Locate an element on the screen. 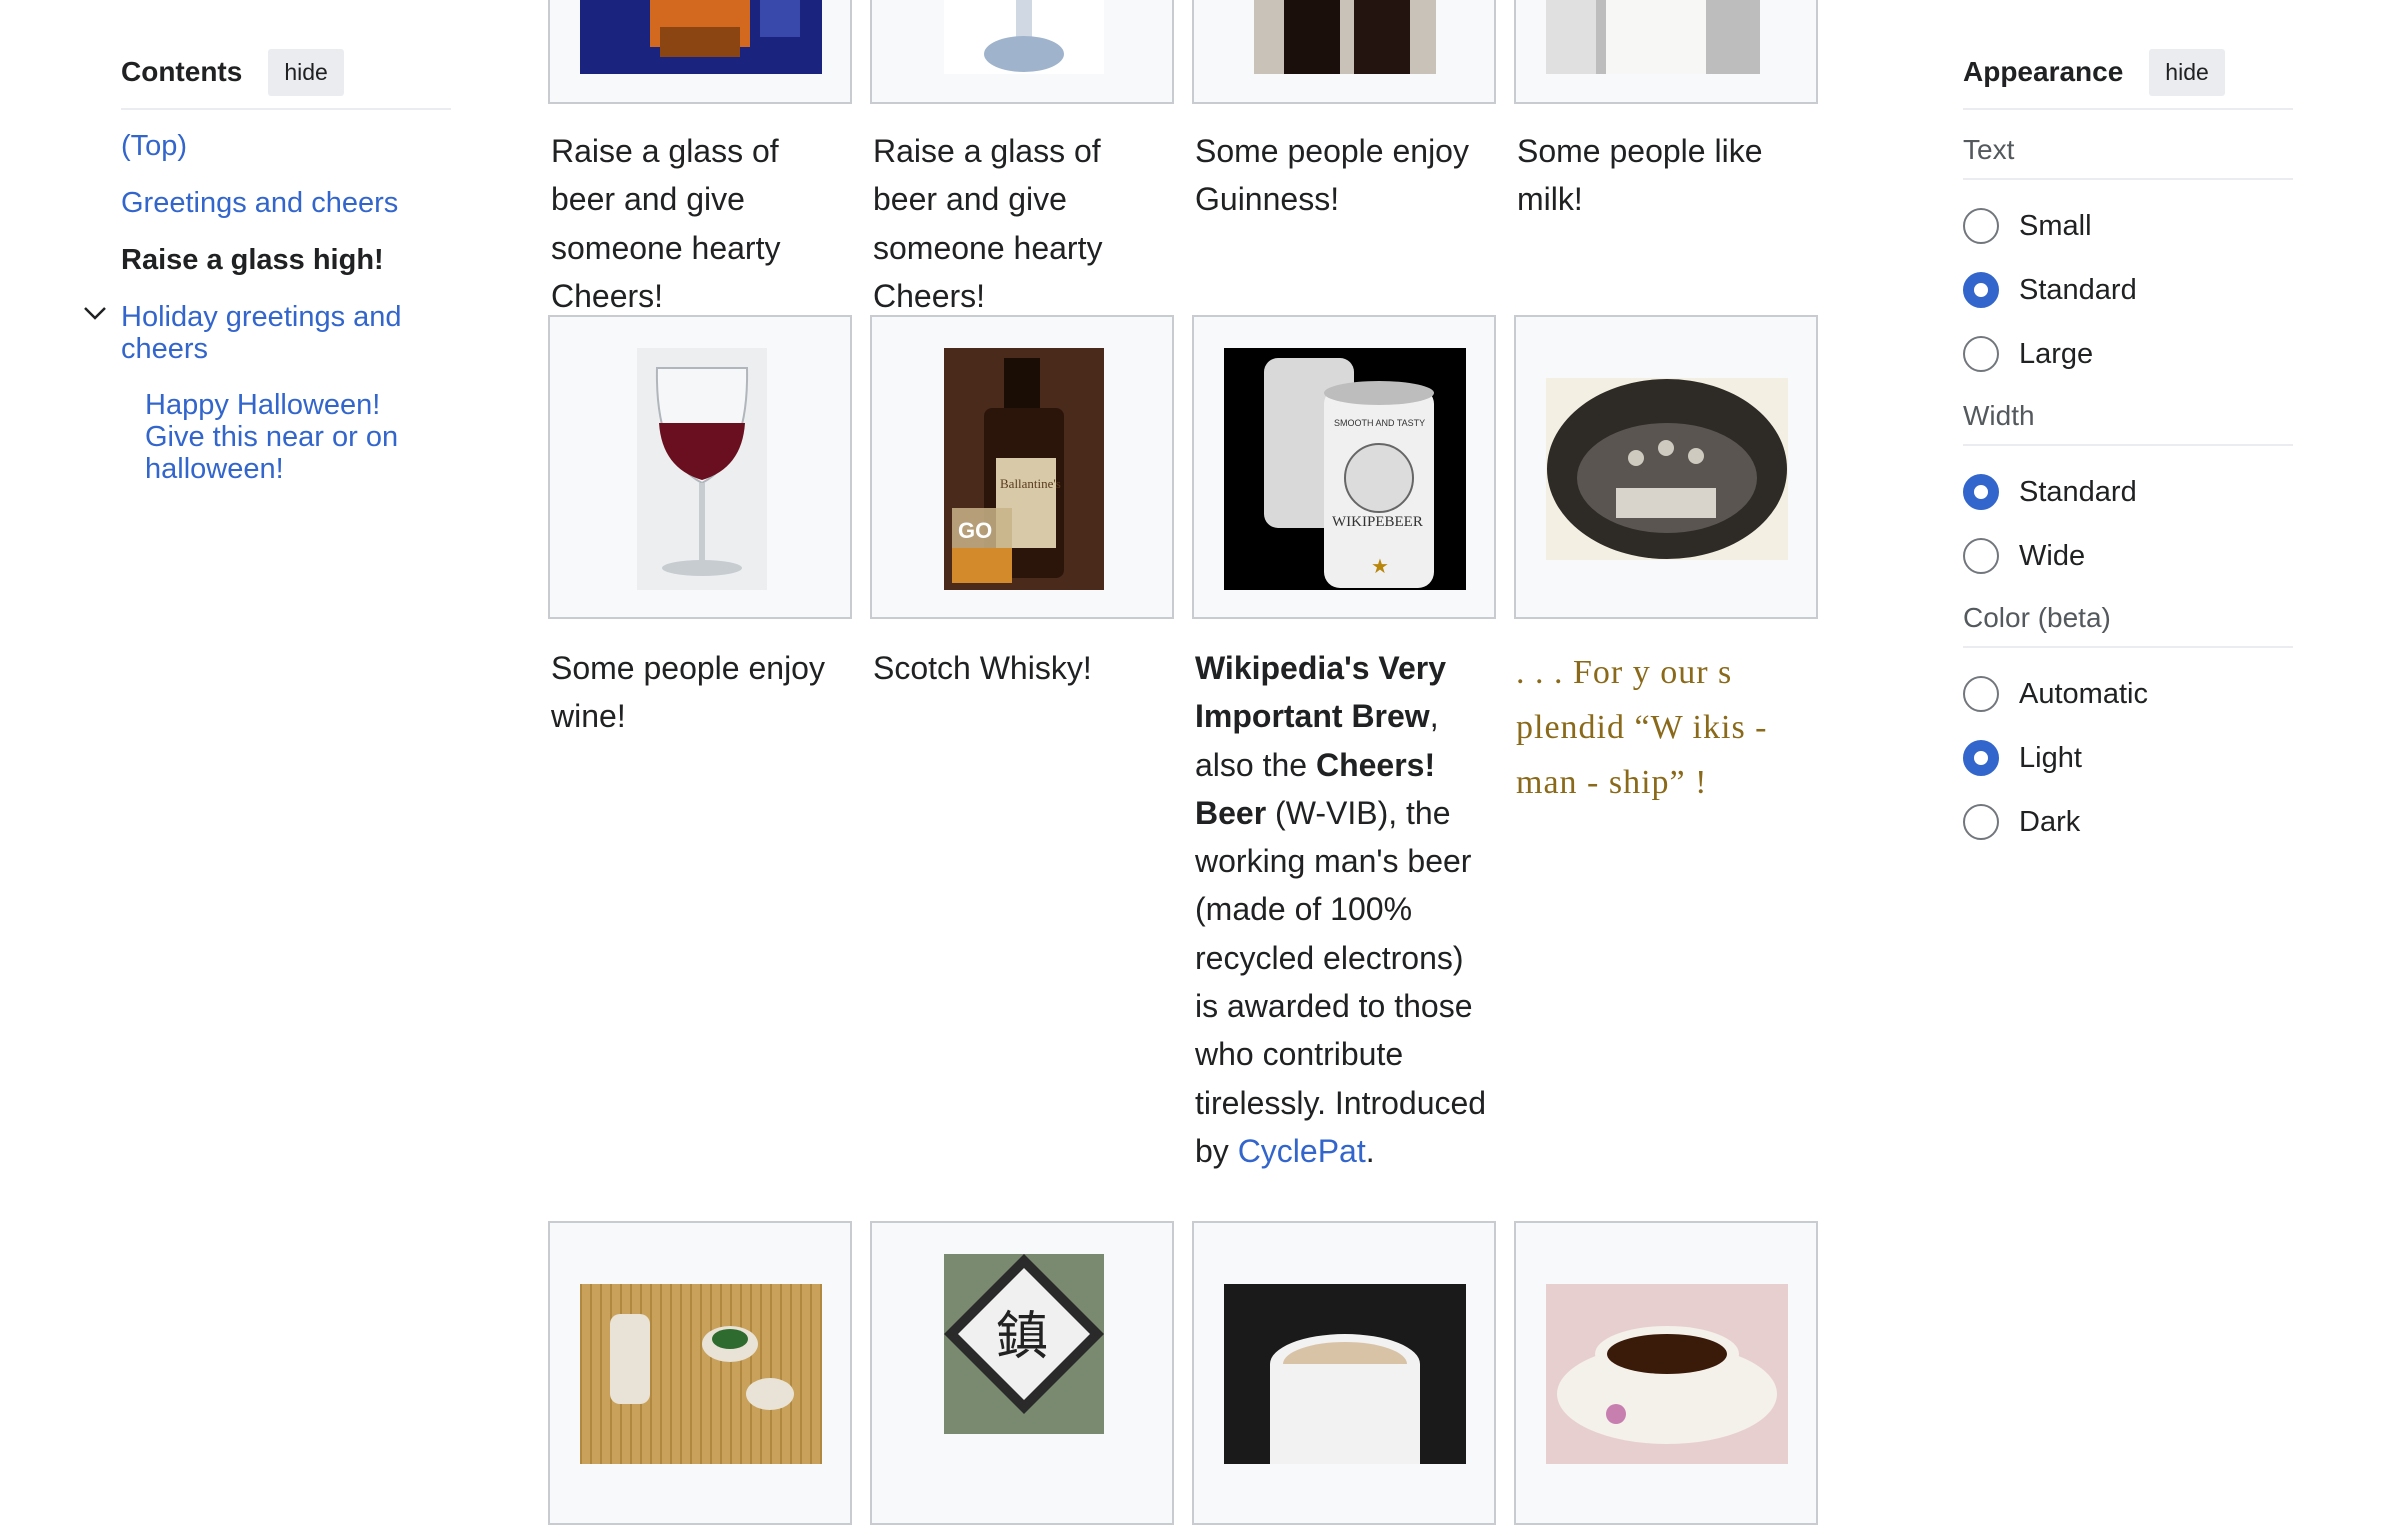  gallery-box-whisky: Ballantine's GO is located at coordinates (1022, 467).